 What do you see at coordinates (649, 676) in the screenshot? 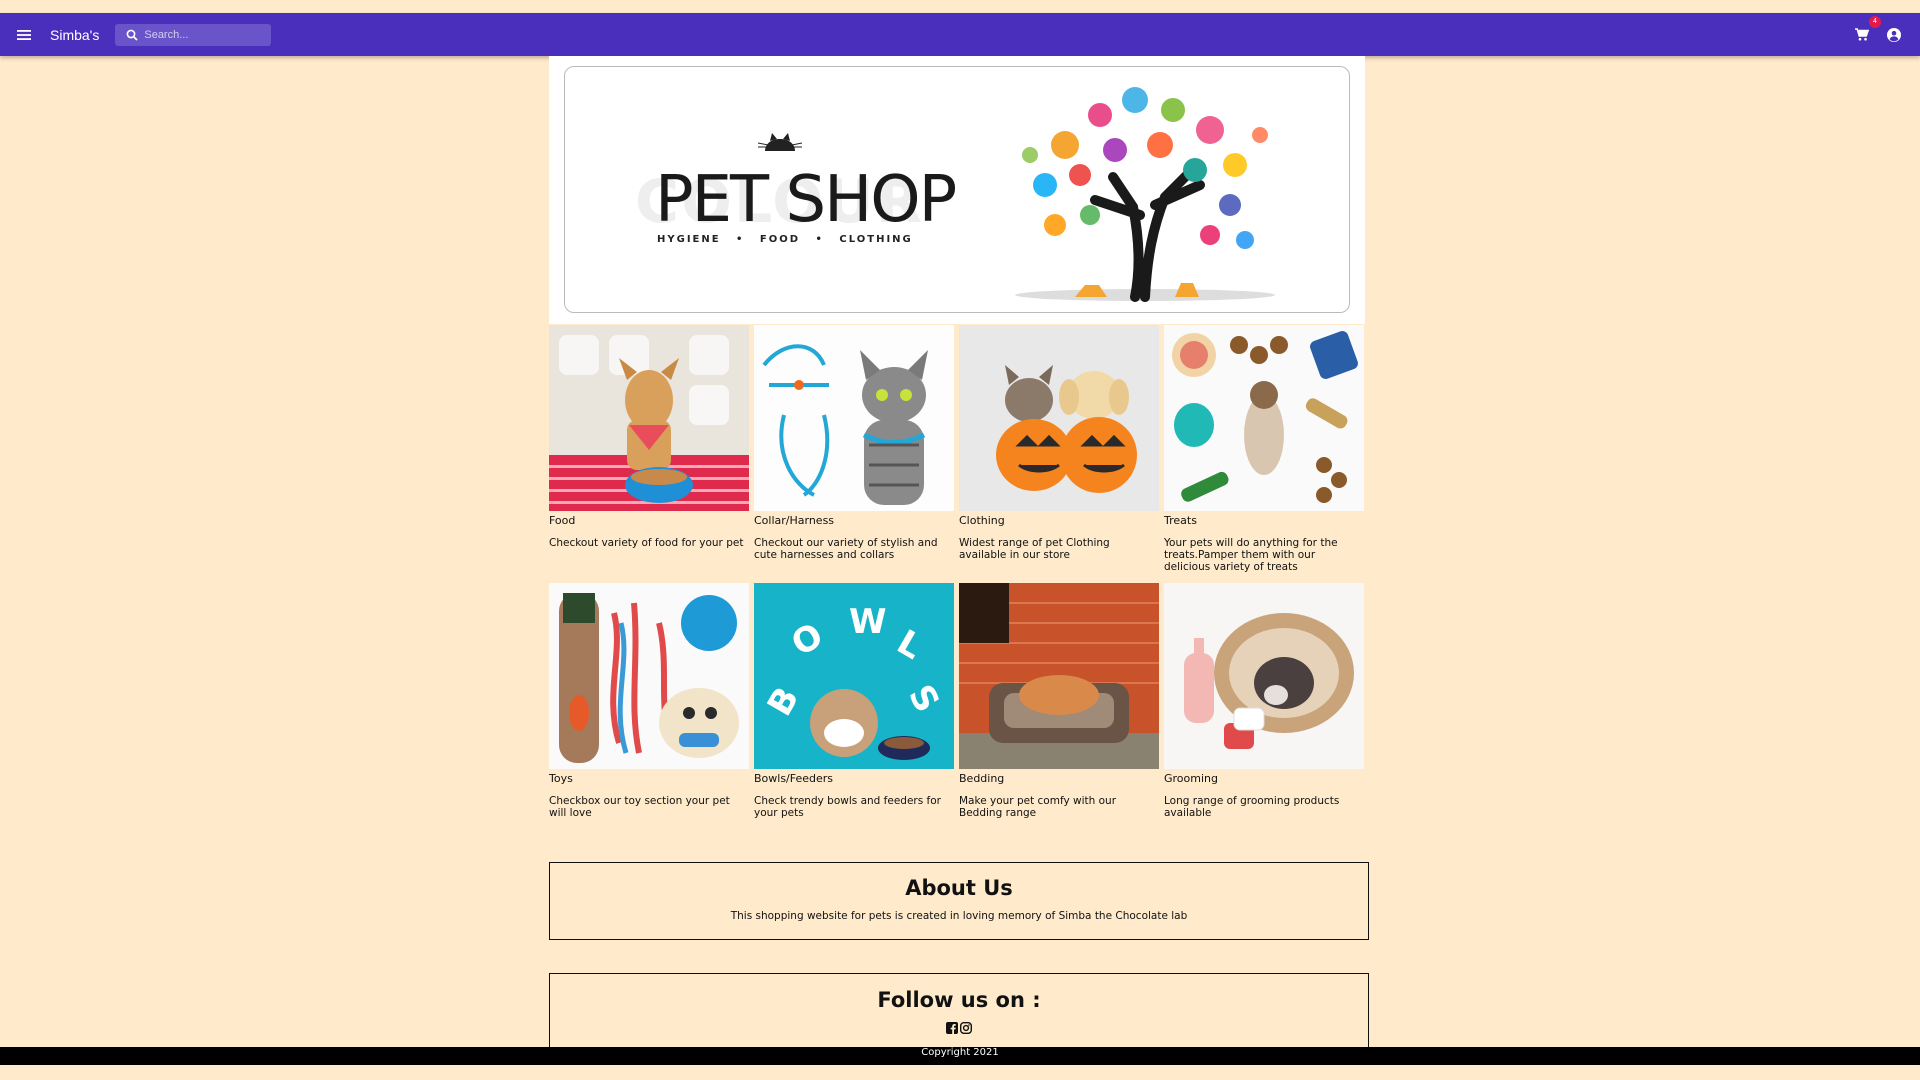
I see `toys-image` at bounding box center [649, 676].